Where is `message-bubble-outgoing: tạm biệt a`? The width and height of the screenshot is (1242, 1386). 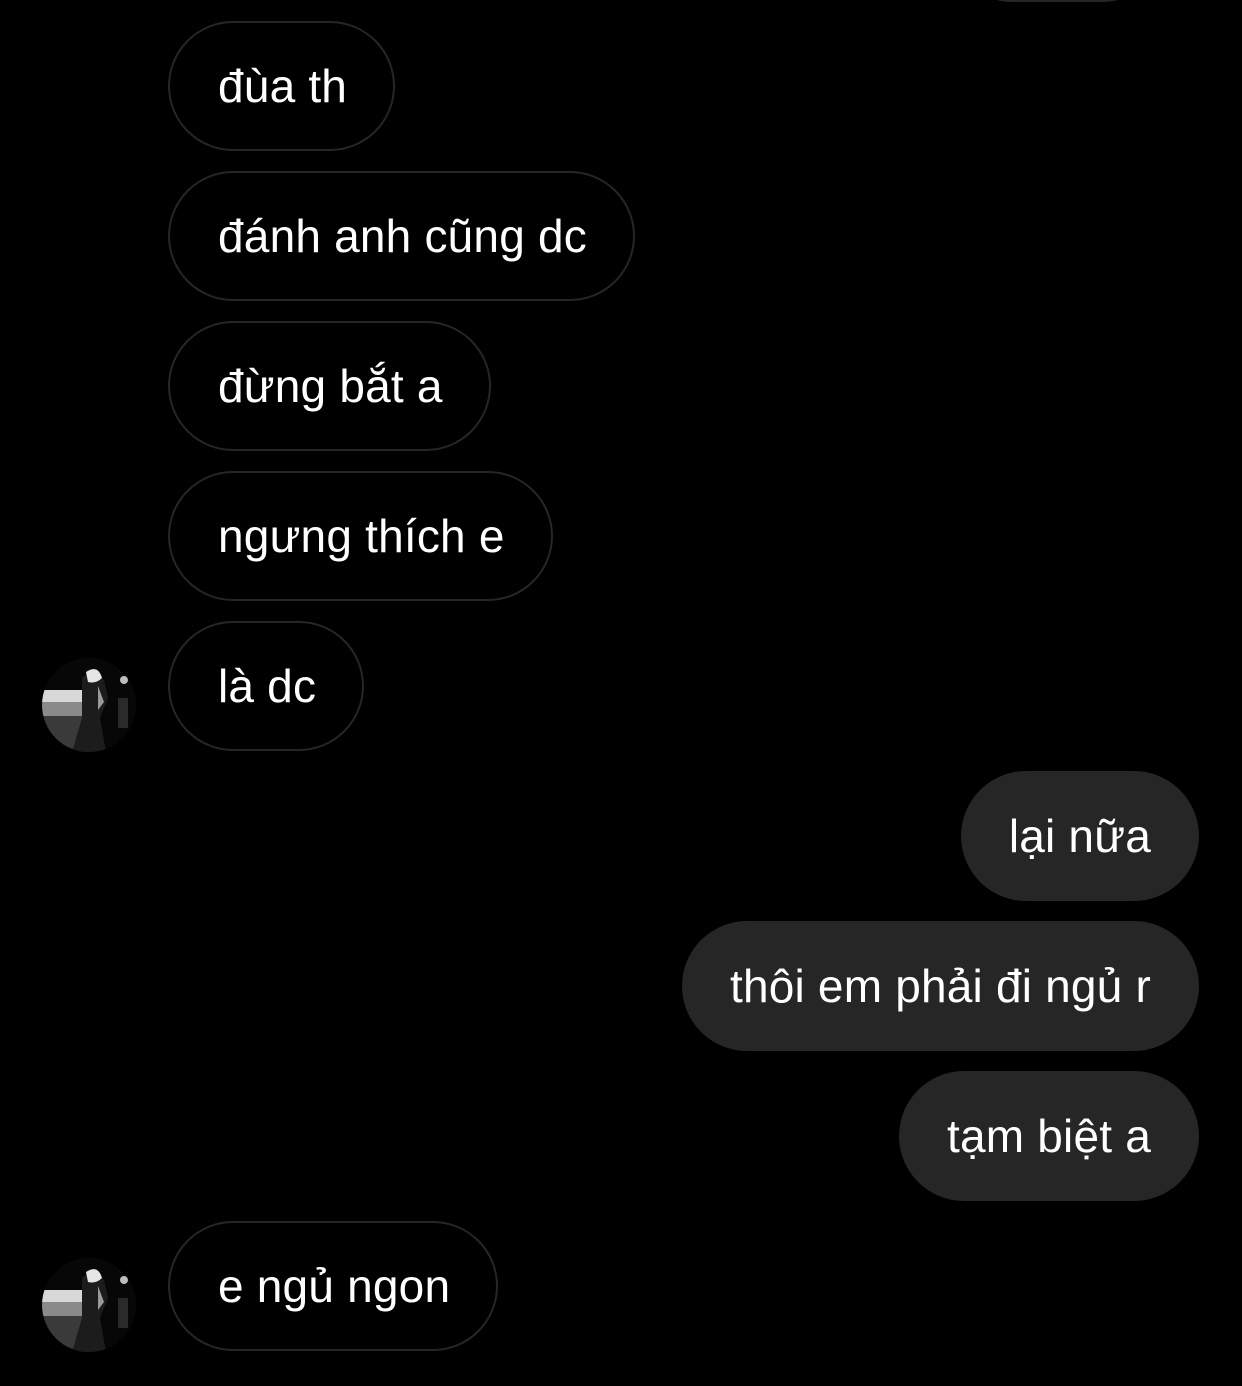
message-bubble-outgoing: tạm biệt a is located at coordinates (1049, 1136).